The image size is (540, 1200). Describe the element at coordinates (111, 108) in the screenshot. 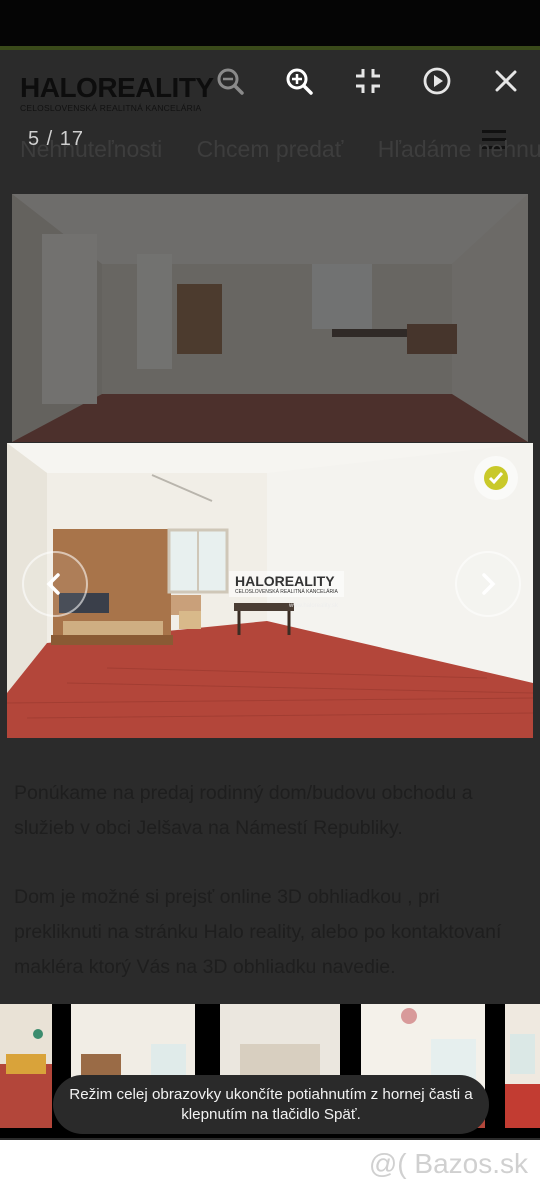

I see `logo-subtitle: CELOSLOVENSKÁ REALITNÁ KANCELÁRIA` at that location.